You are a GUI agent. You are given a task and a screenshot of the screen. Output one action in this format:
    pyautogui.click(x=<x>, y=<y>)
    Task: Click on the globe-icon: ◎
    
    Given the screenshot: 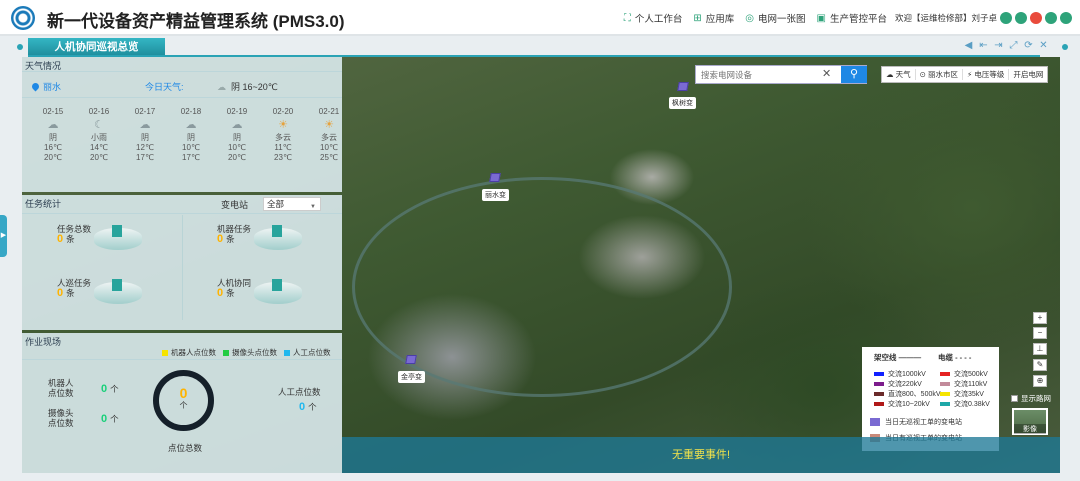 What is the action you would take?
    pyautogui.click(x=749, y=18)
    